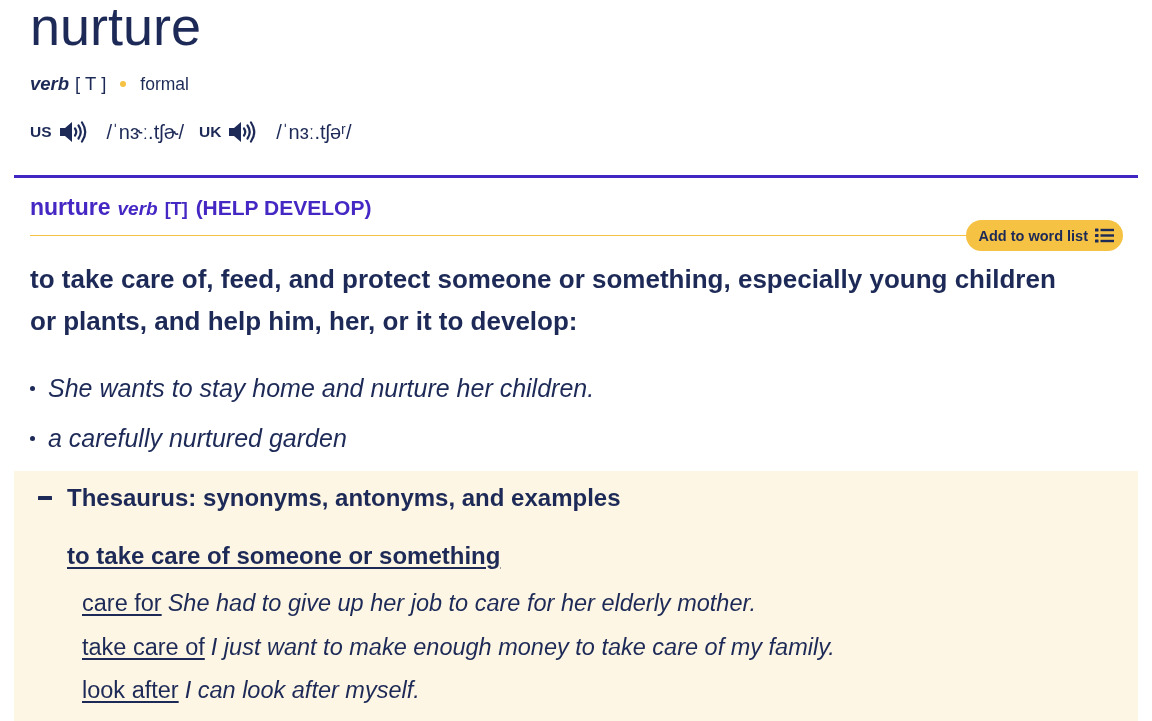 The height and width of the screenshot is (721, 1152). I want to click on register-label: formal, so click(164, 84).